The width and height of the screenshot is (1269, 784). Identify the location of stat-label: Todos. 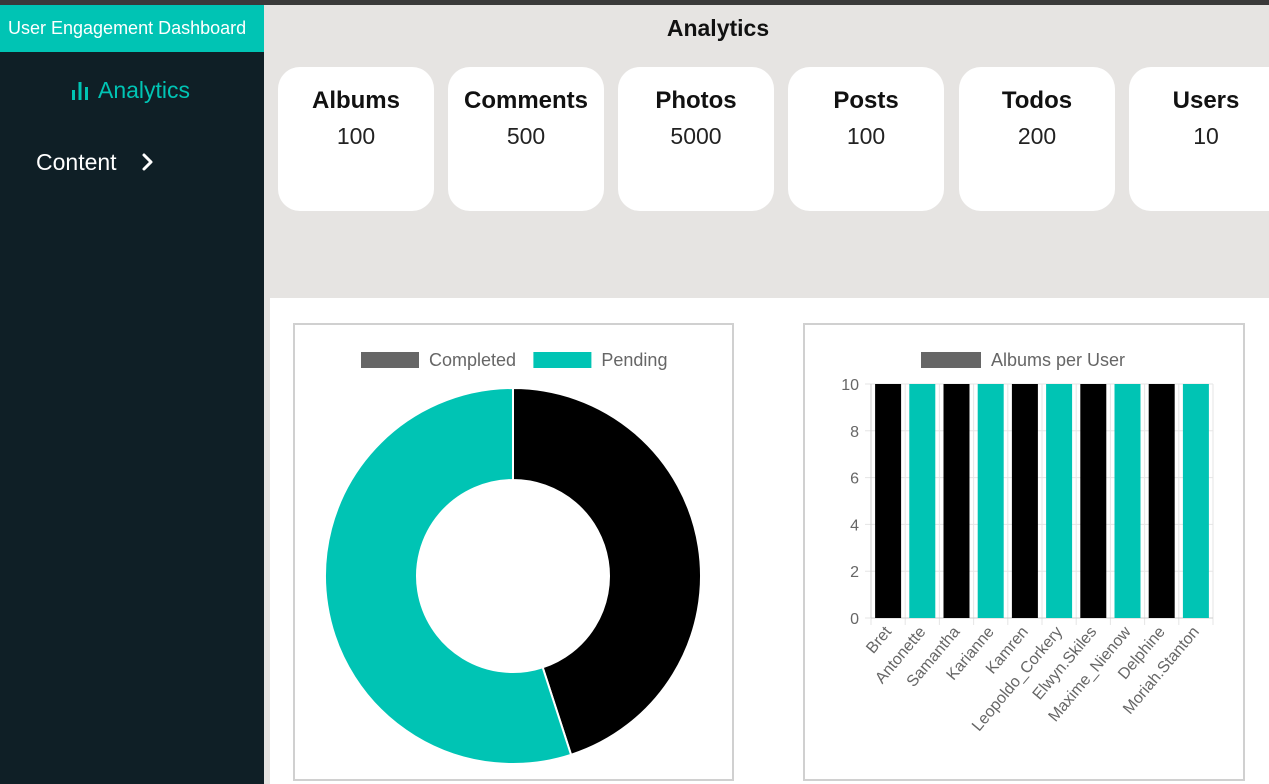
(1037, 100).